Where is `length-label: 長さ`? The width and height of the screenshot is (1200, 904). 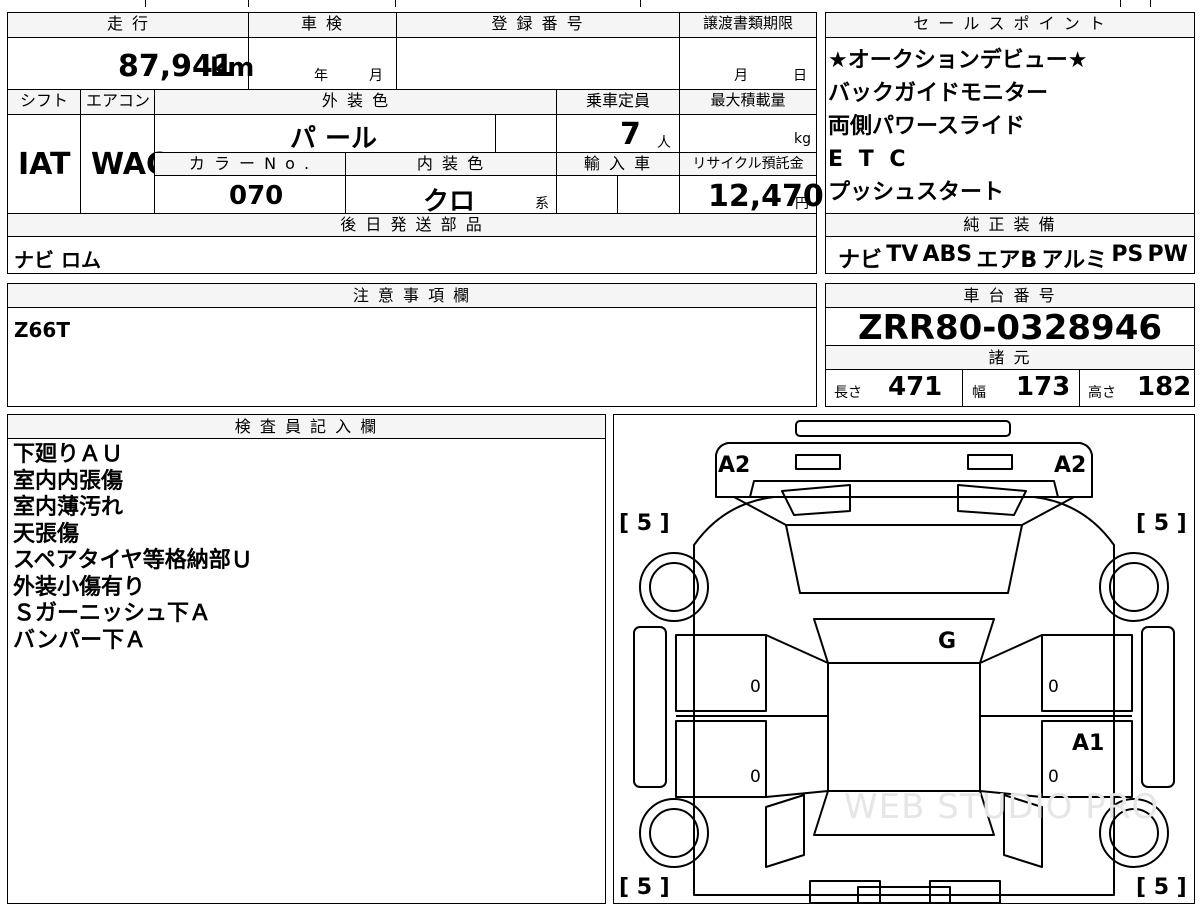 length-label: 長さ is located at coordinates (848, 393).